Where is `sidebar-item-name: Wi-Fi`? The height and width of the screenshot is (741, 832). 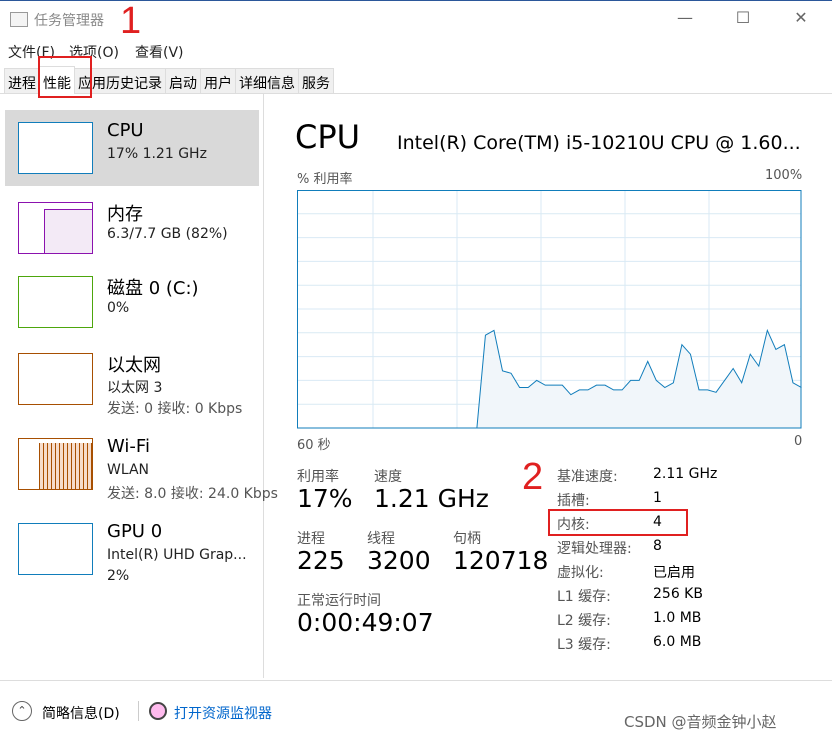
sidebar-item-name: Wi-Fi is located at coordinates (128, 446).